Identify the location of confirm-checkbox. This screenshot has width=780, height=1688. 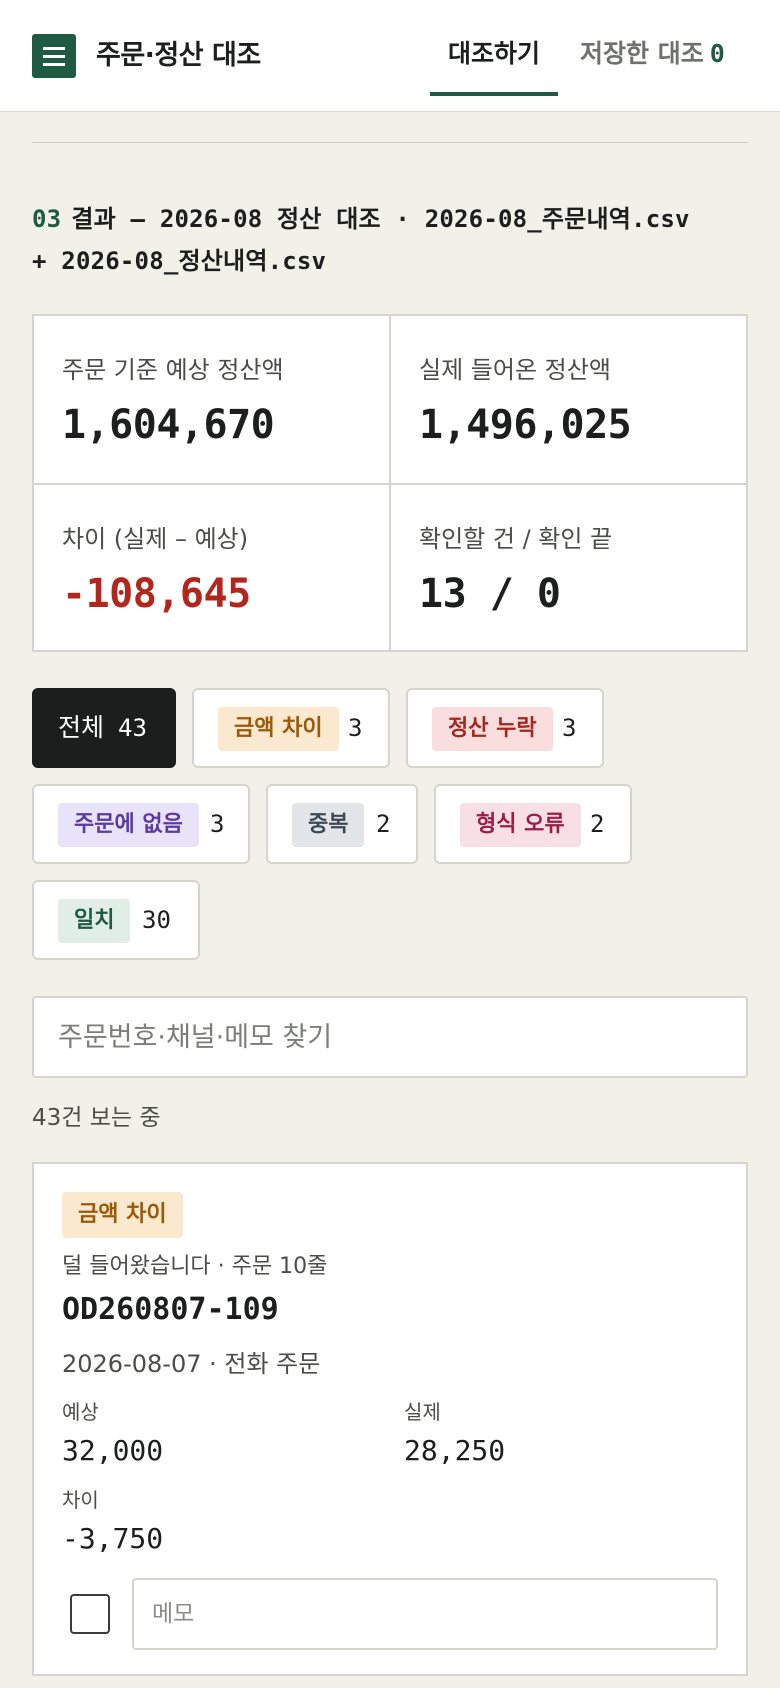
(90, 1614).